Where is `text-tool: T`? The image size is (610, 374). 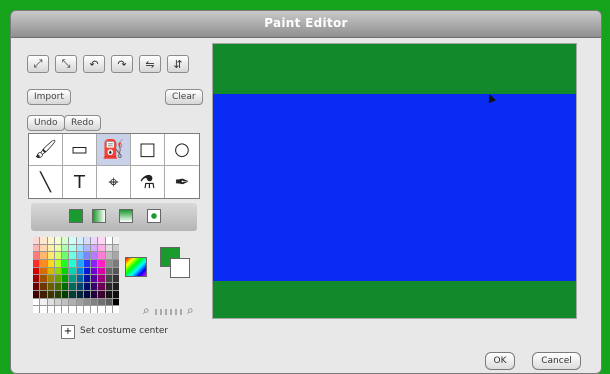
text-tool: T is located at coordinates (80, 182).